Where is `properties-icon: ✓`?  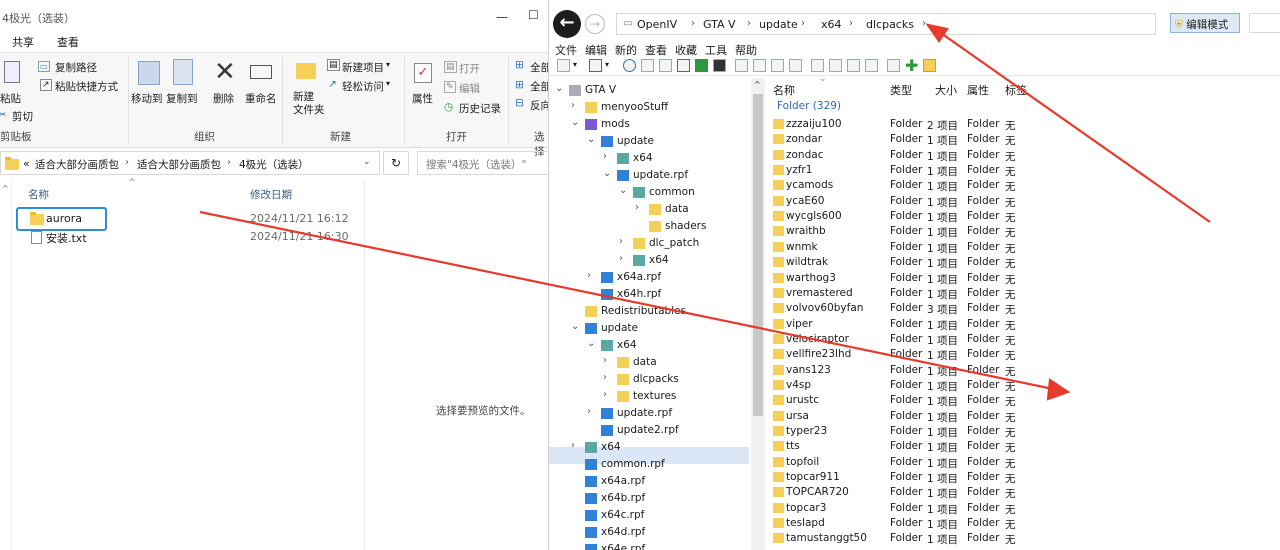 properties-icon: ✓ is located at coordinates (423, 73).